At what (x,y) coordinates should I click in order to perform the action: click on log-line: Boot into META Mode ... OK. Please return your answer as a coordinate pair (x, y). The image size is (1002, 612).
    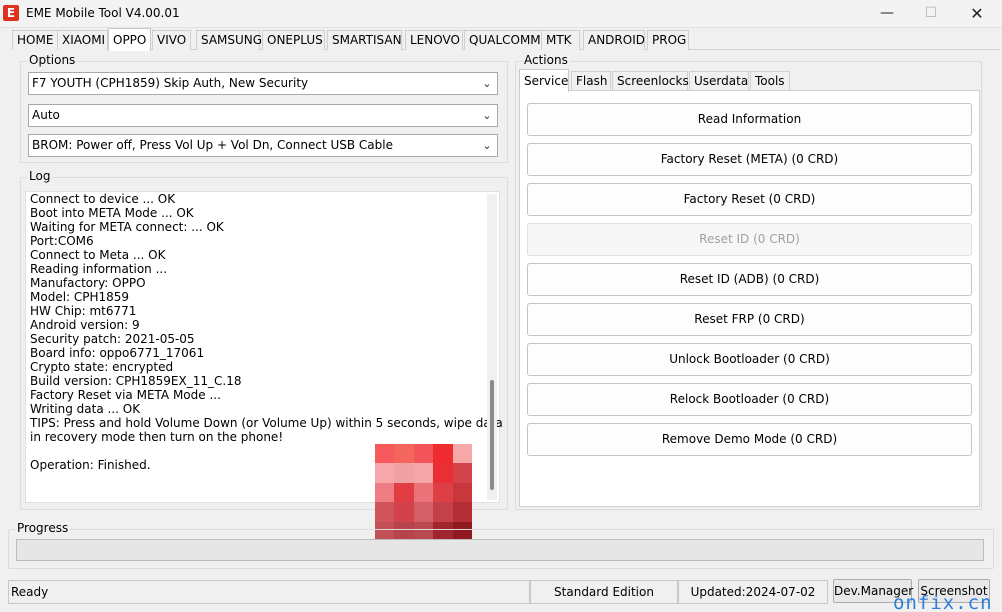
    Looking at the image, I should click on (112, 213).